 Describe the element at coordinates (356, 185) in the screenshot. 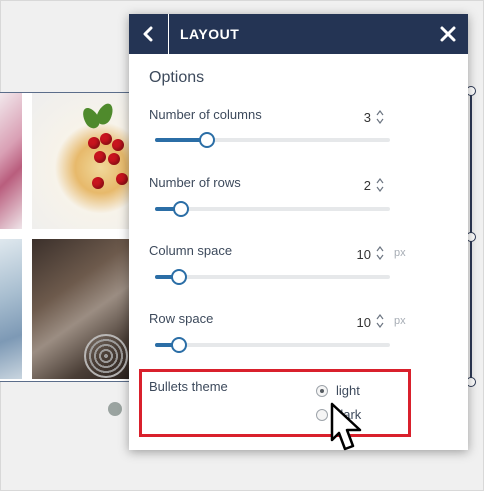

I see `rows-value: 2` at that location.